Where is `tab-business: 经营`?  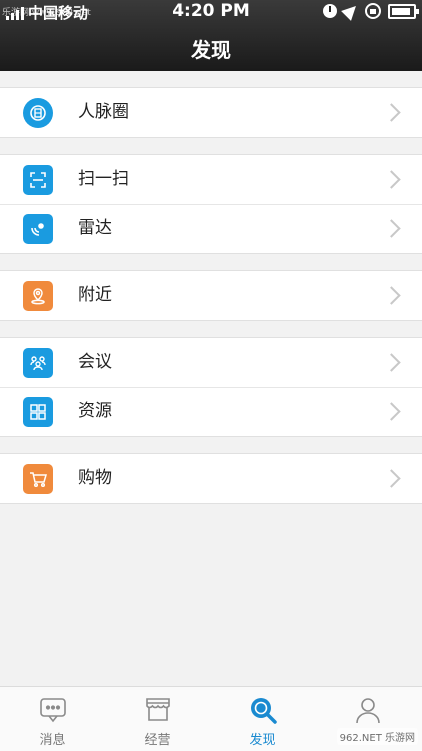 tab-business: 经营 is located at coordinates (157, 719).